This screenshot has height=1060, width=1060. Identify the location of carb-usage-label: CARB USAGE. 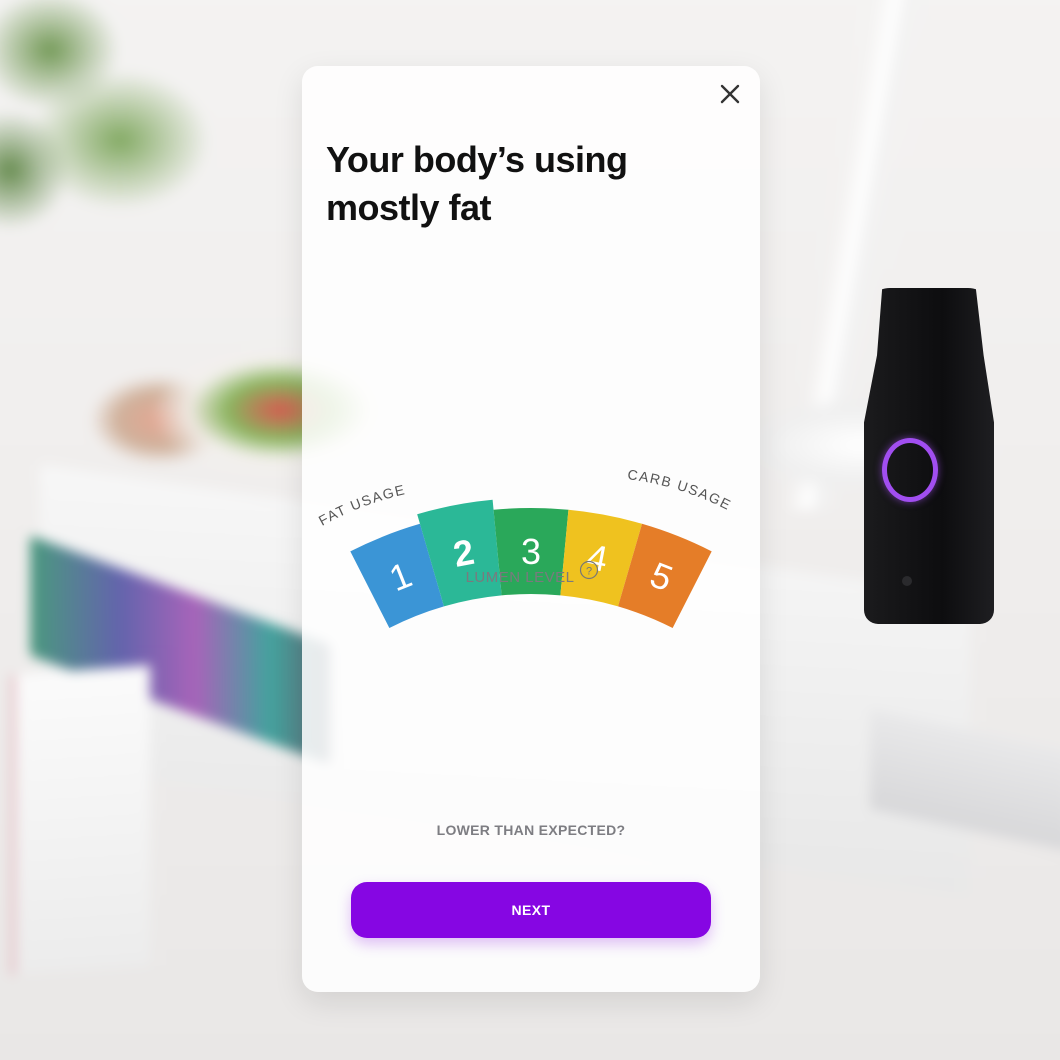
(681, 489).